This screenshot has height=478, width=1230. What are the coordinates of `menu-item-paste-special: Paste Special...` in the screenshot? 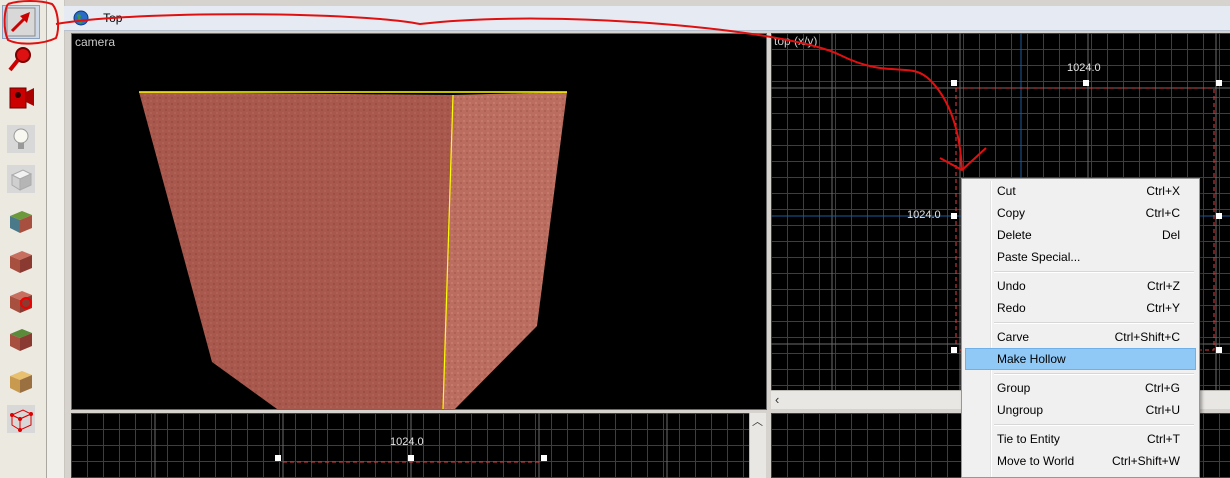 It's located at (1080, 257).